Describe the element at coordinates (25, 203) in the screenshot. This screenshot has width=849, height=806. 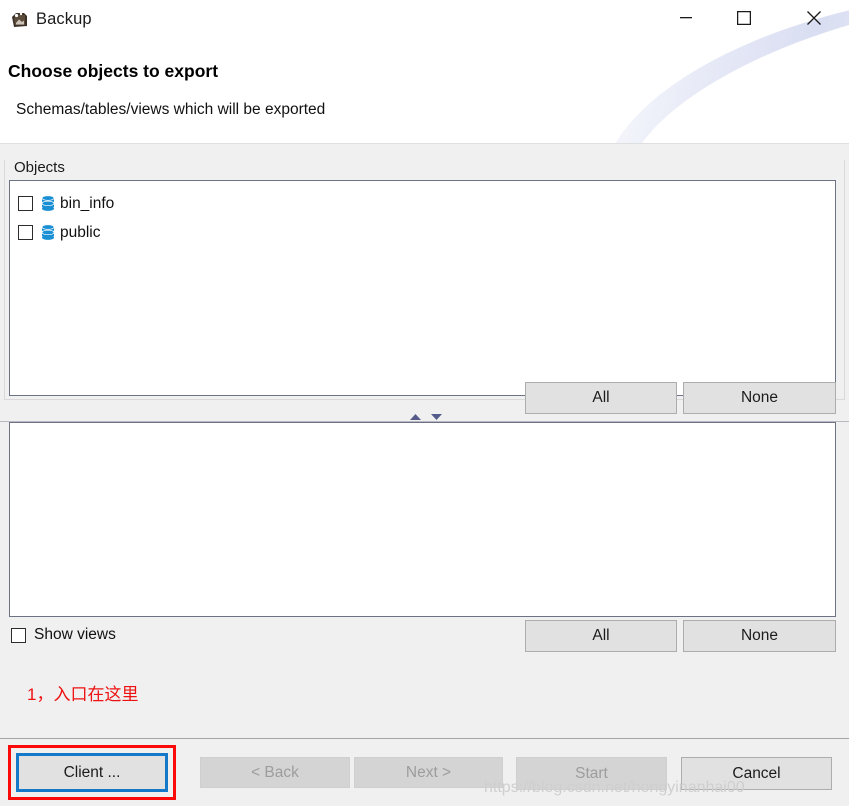
I see `checkbox-bin-info` at that location.